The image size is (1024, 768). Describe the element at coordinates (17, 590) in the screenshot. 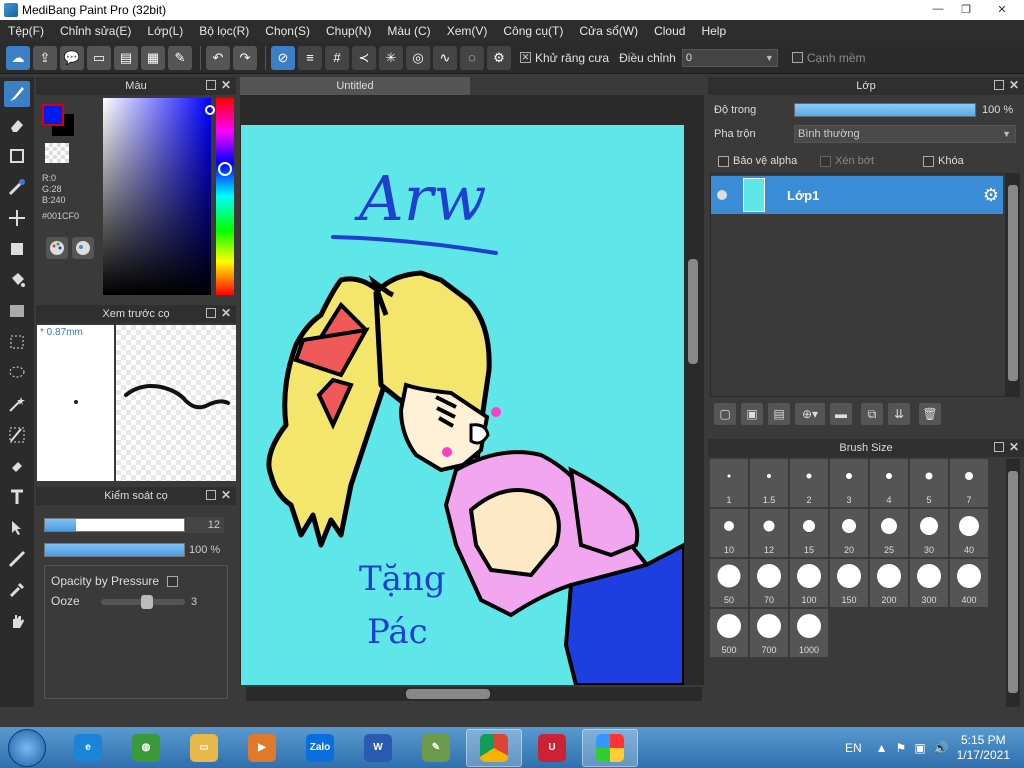

I see `eyedropper-tool-icon` at that location.